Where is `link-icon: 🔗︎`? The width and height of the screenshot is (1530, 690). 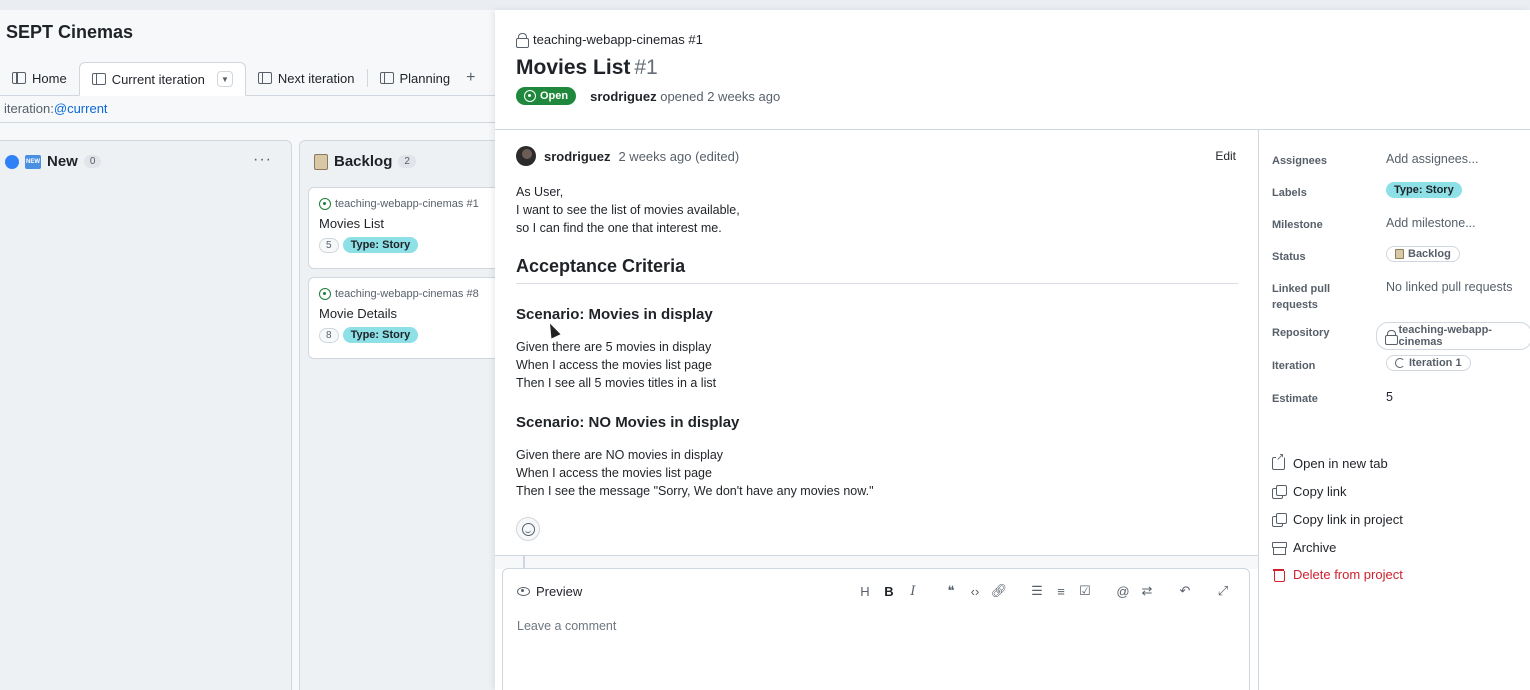
link-icon: 🔗︎ is located at coordinates (999, 591).